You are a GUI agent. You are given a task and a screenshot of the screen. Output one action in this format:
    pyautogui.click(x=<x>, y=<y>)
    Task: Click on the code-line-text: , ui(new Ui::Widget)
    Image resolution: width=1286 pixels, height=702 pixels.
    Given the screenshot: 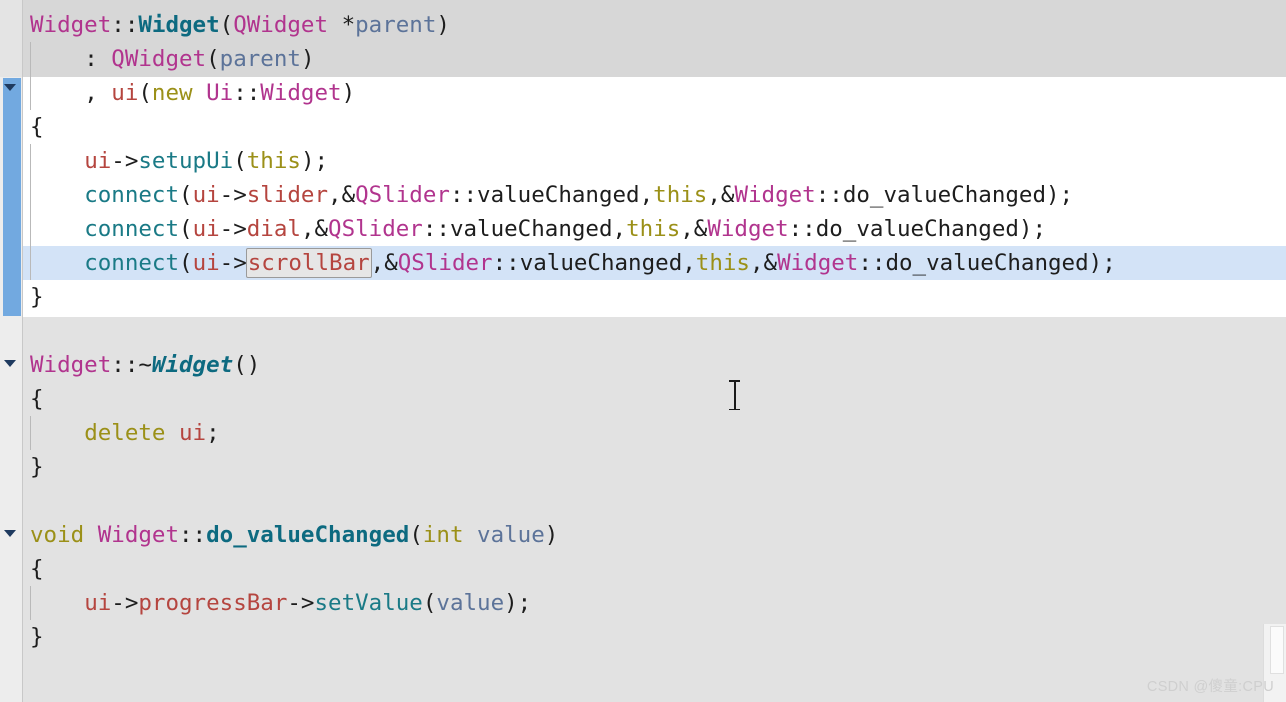 What is the action you would take?
    pyautogui.click(x=189, y=93)
    